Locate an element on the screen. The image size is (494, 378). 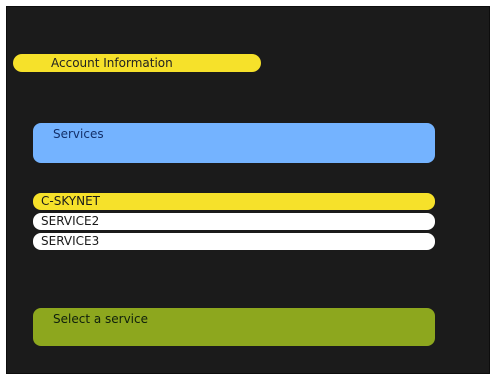
service-item-service3: SERVICE3 is located at coordinates (234, 241).